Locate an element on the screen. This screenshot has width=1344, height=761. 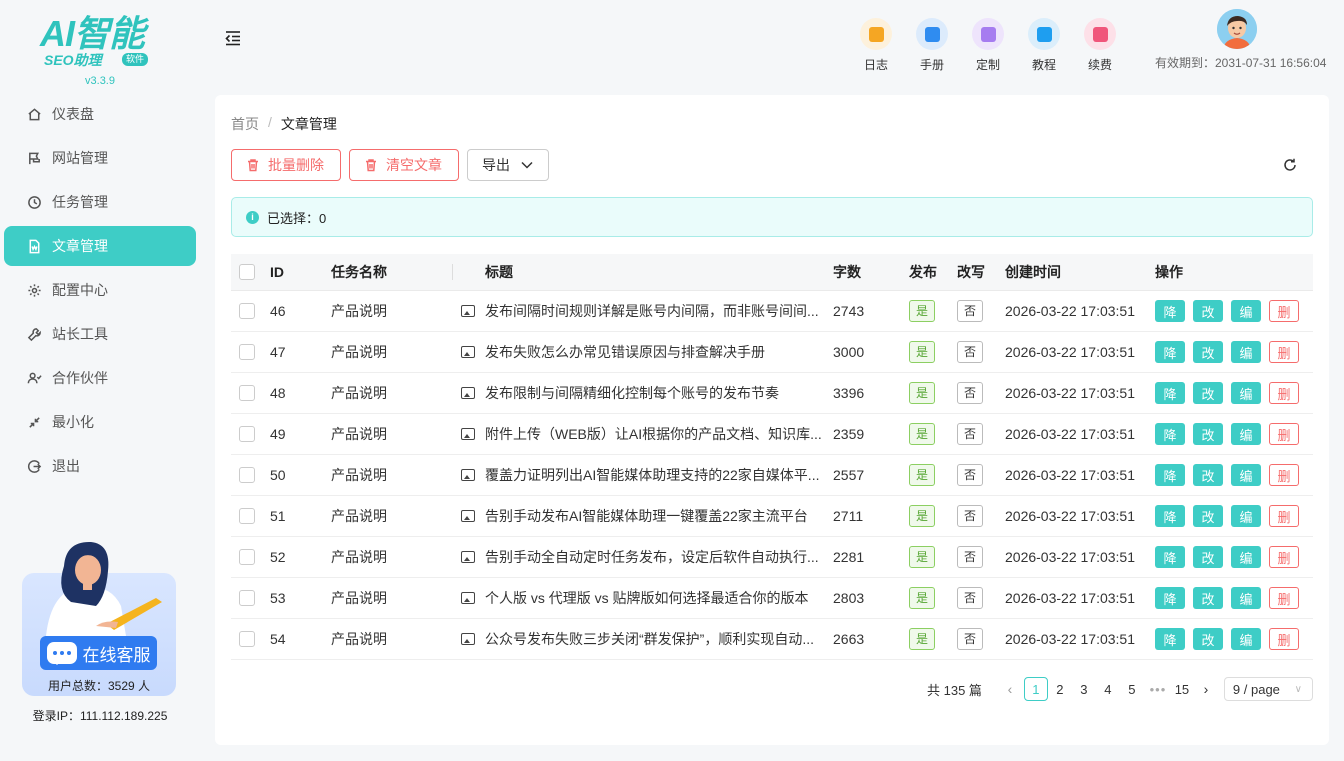
nav-log: 日志 is located at coordinates (876, 45).